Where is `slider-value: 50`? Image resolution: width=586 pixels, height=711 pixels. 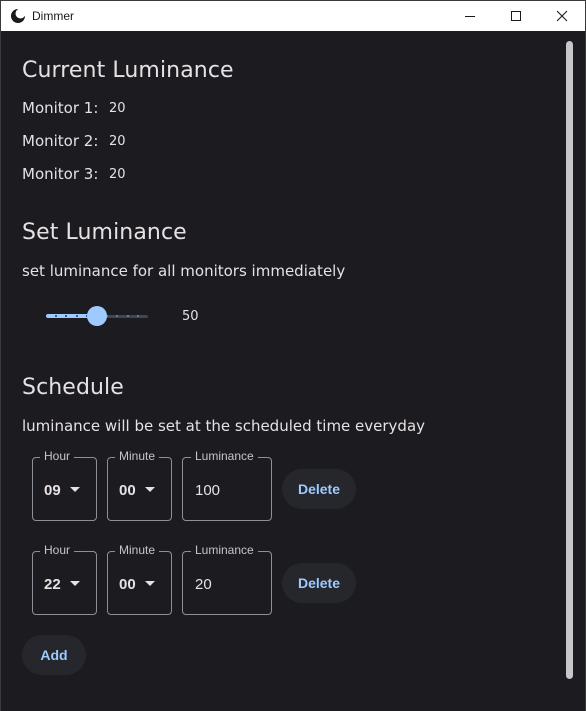 slider-value: 50 is located at coordinates (190, 316).